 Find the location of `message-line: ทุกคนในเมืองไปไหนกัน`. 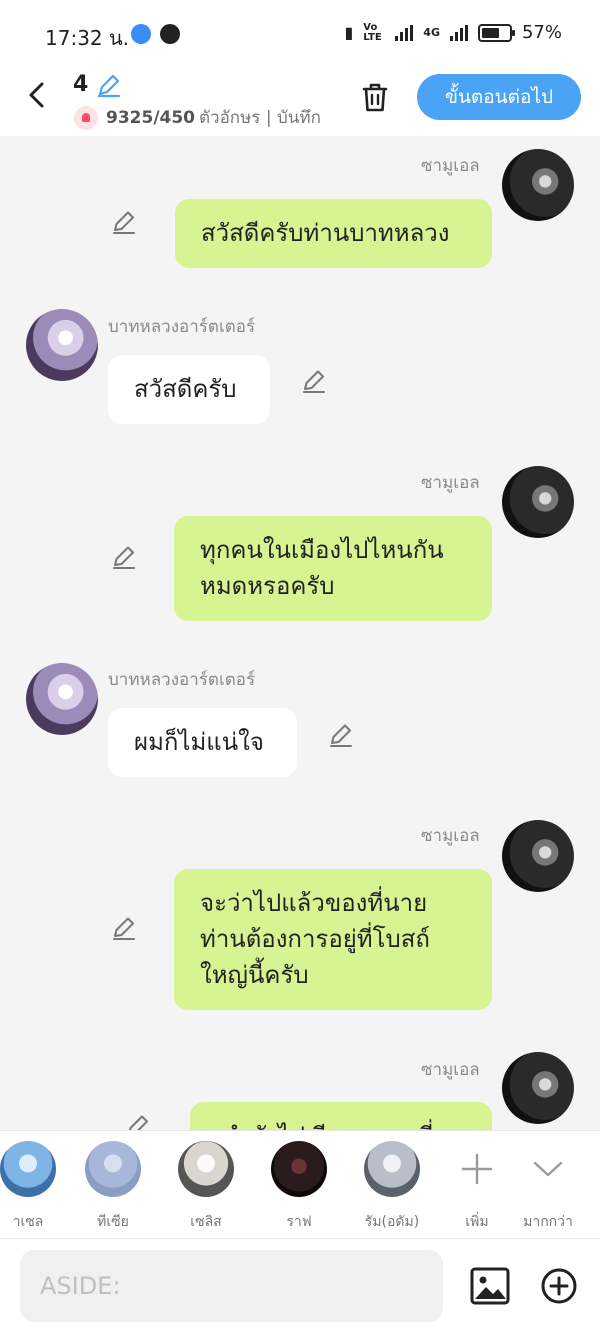

message-line: ทุกคนในเมืองไปไหนกัน is located at coordinates (322, 550).